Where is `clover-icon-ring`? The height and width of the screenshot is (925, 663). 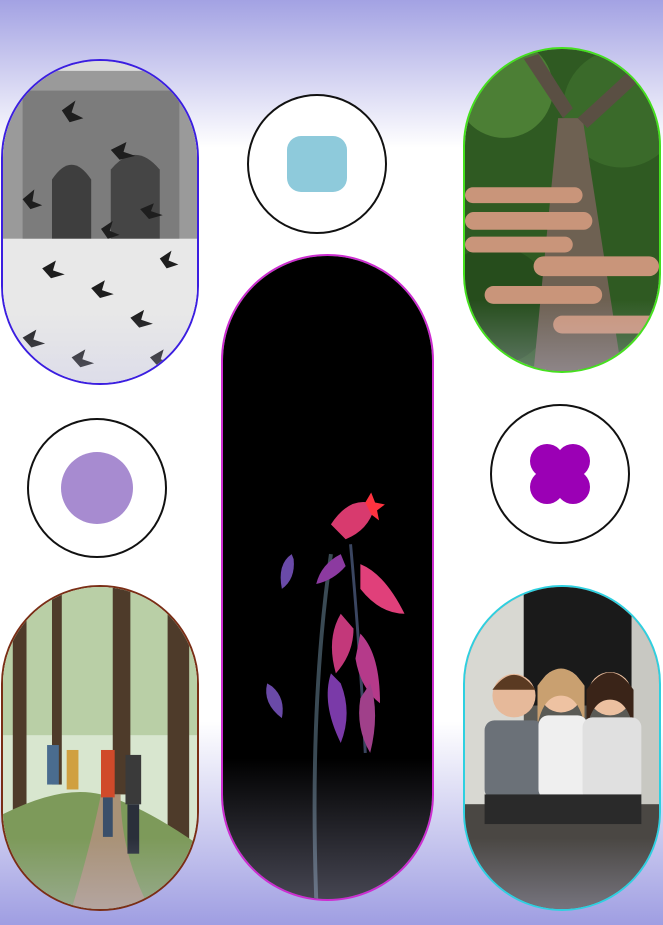 clover-icon-ring is located at coordinates (560, 474).